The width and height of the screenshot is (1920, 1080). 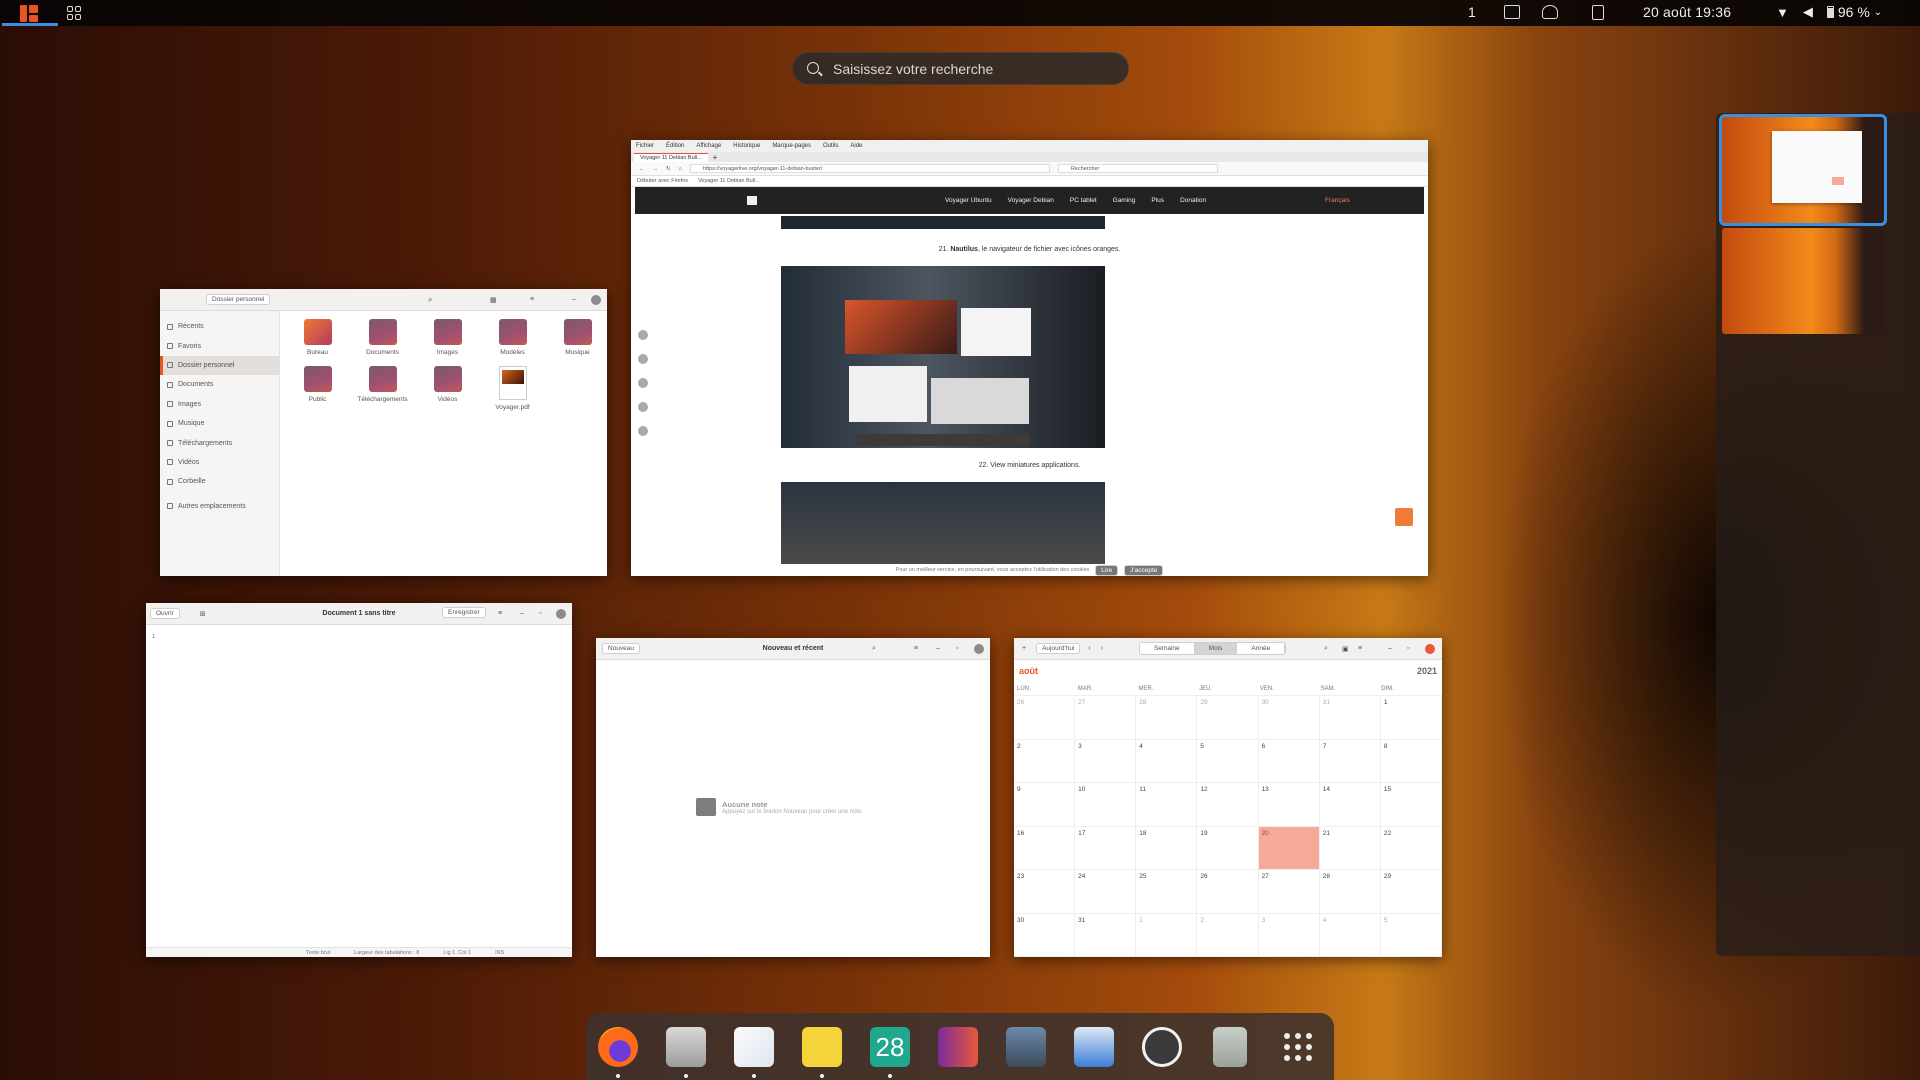 What do you see at coordinates (1024, 648) in the screenshot?
I see `add-event-icon: +` at bounding box center [1024, 648].